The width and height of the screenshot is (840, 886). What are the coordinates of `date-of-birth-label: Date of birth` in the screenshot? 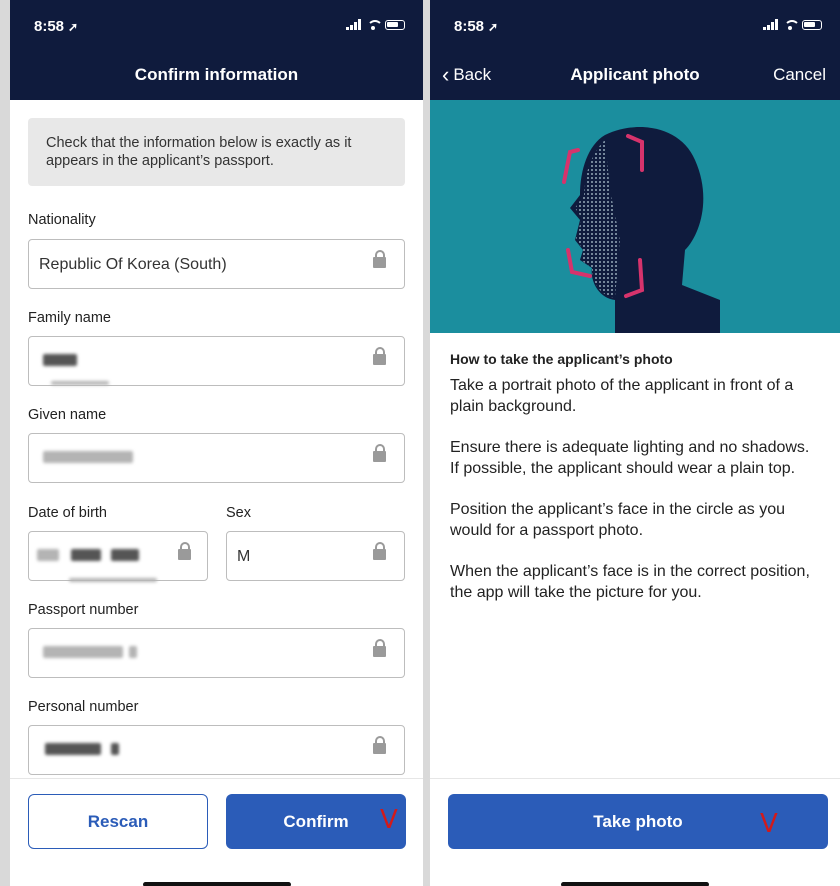 It's located at (67, 513).